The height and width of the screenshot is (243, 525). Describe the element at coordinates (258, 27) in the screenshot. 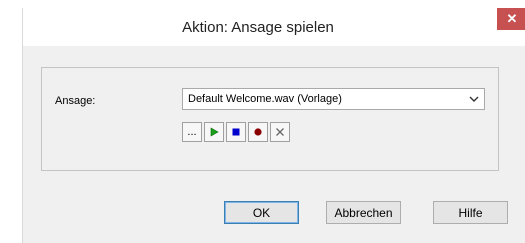

I see `dialog-title: Aktion: Ansage spielen` at that location.